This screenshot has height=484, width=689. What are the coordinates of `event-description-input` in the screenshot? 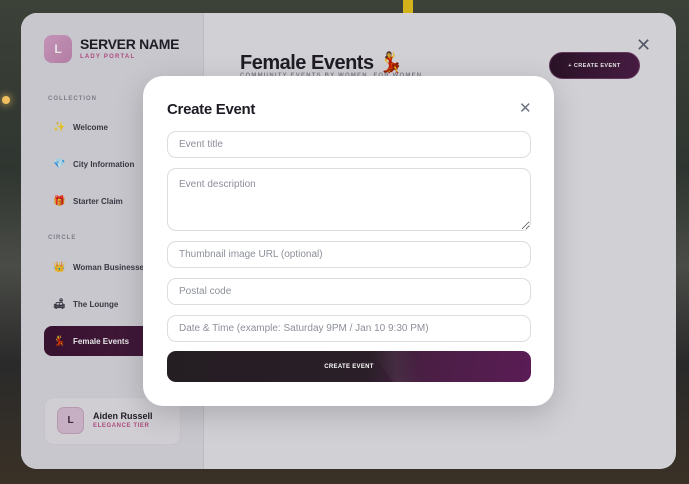 It's located at (349, 199).